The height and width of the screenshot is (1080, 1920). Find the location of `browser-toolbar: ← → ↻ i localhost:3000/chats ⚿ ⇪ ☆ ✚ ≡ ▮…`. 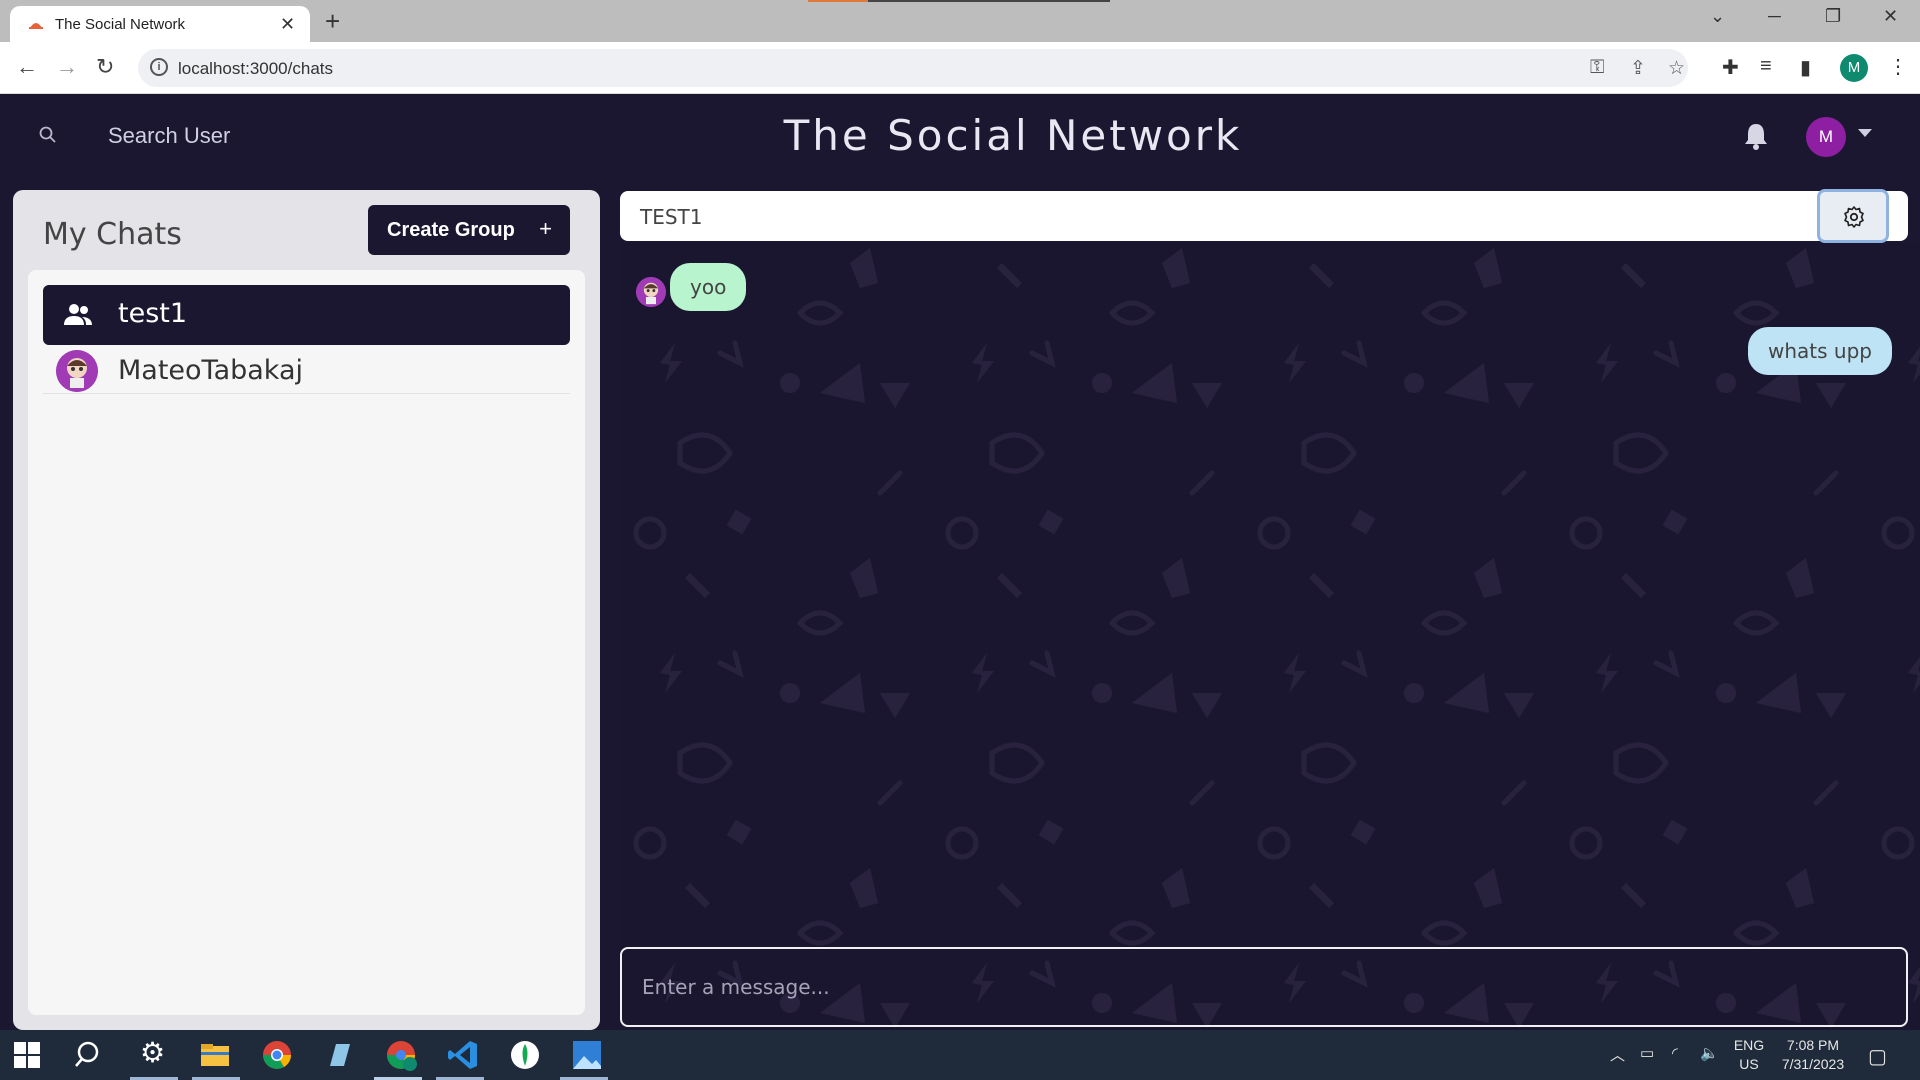

browser-toolbar: ← → ↻ i localhost:3000/chats ⚿ ⇪ ☆ ✚ ≡ ▮… is located at coordinates (960, 68).